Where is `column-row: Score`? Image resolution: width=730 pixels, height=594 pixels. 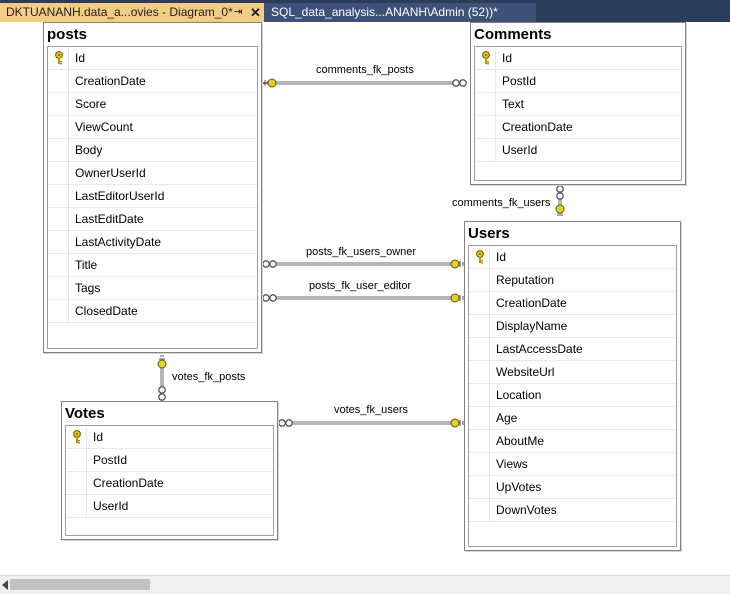 column-row: Score is located at coordinates (152, 104).